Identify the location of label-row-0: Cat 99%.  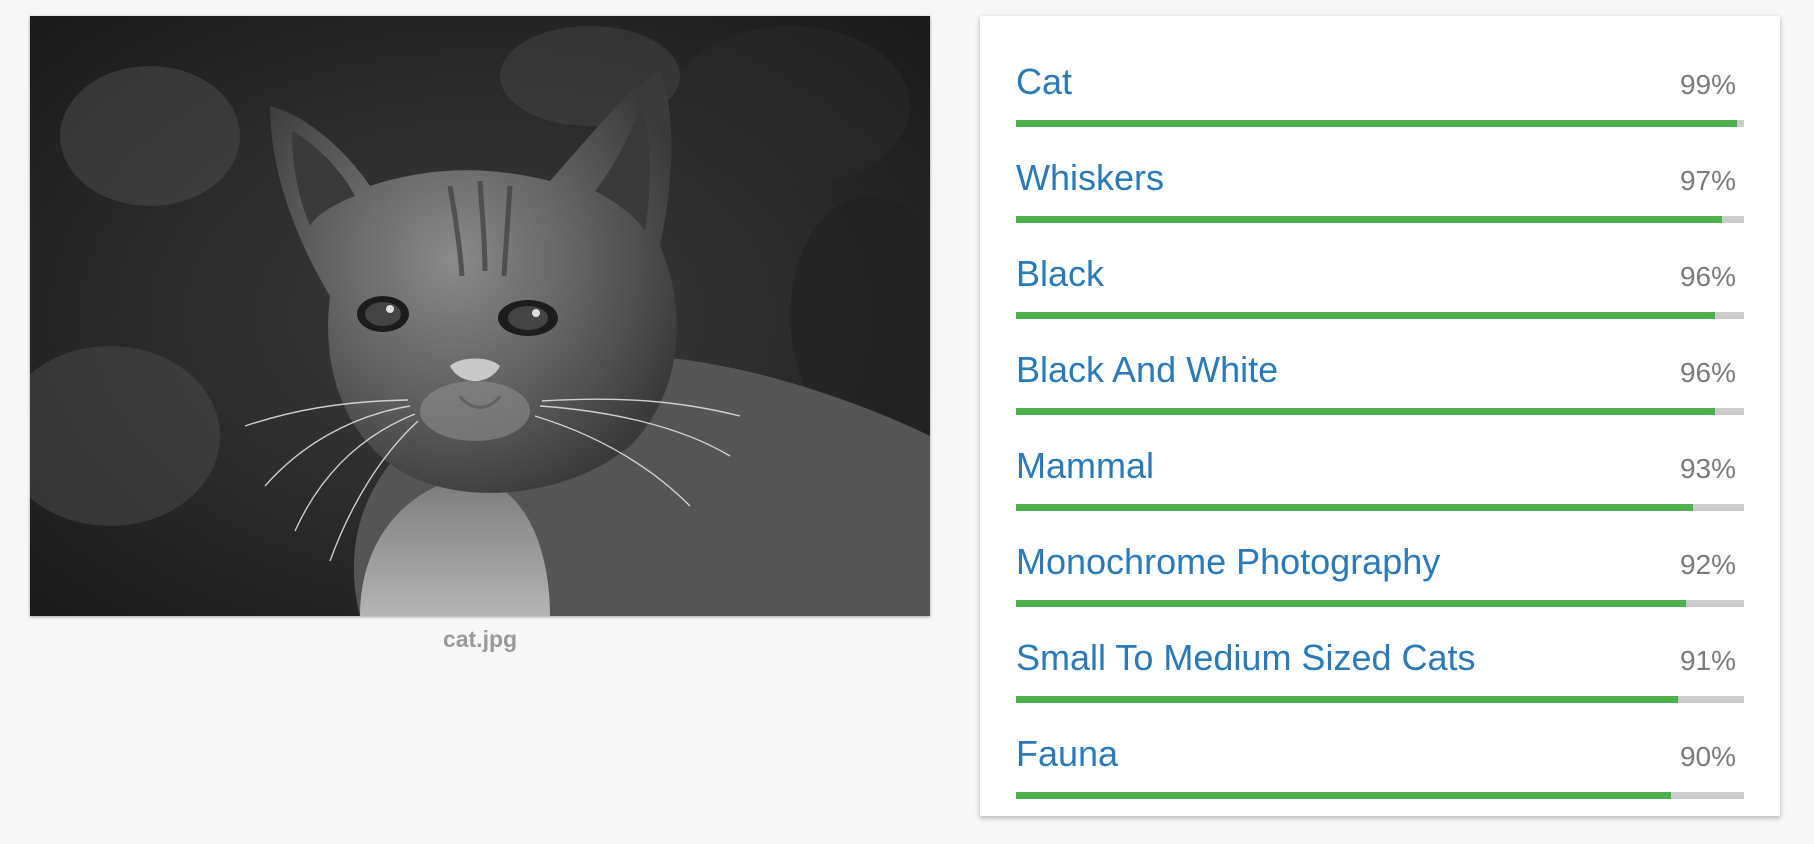
(1380, 102).